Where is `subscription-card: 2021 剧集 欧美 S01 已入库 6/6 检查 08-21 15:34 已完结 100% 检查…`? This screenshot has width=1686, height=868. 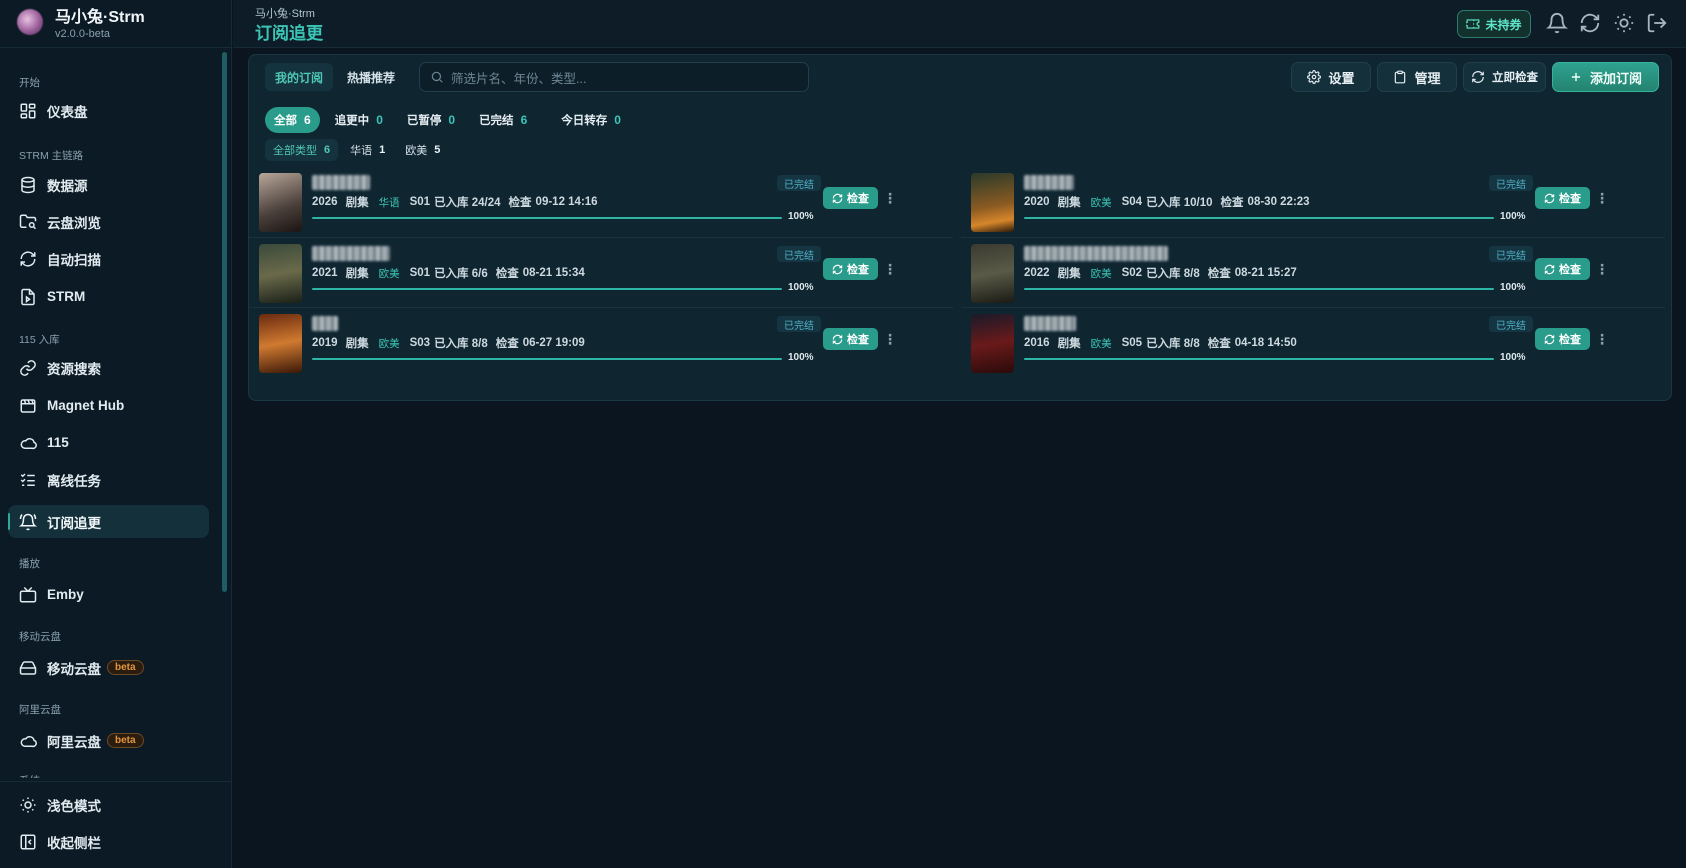
subscription-card: 2021 剧集 欧美 S01 已入库 6/6 检查 08-21 15:34 已完结 100% 检查… is located at coordinates (601, 272).